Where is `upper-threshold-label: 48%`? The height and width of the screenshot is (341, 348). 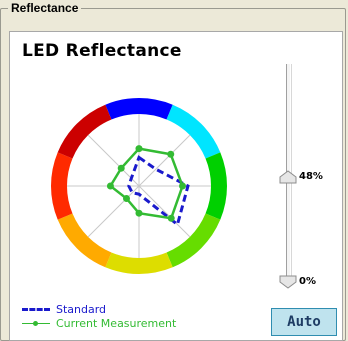
upper-threshold-label: 48% is located at coordinates (311, 177).